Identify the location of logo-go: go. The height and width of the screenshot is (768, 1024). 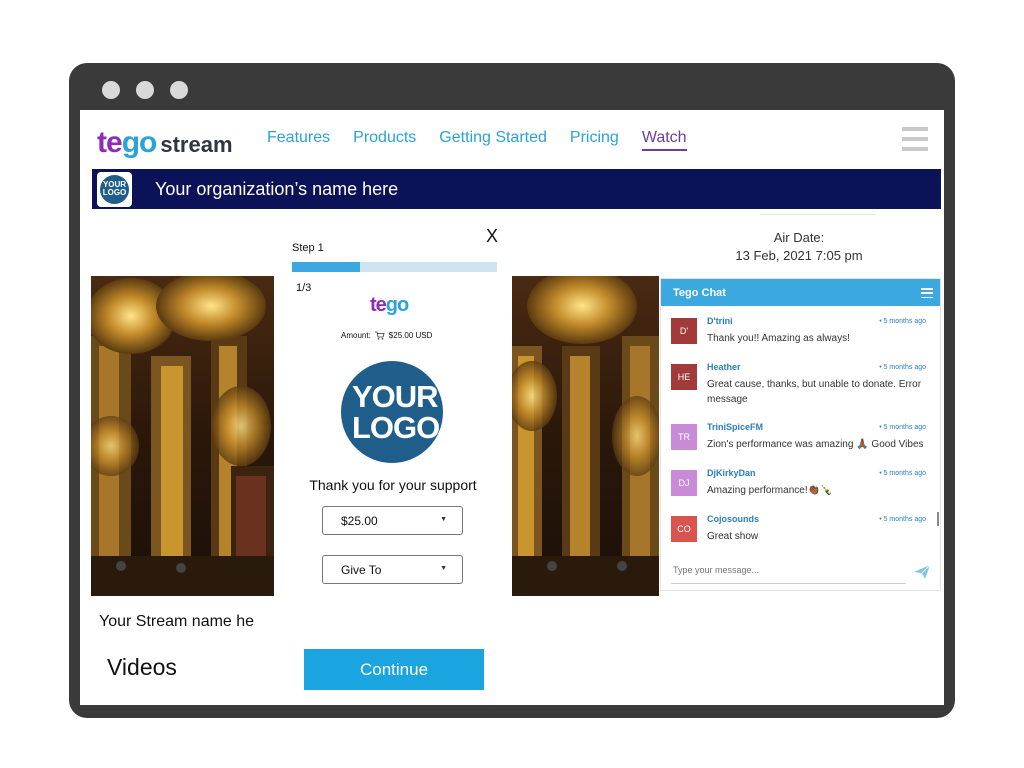
(139, 142).